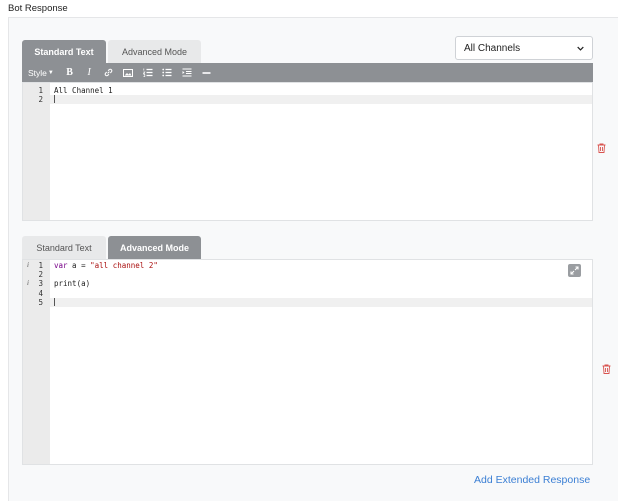 The image size is (618, 501). Describe the element at coordinates (83, 90) in the screenshot. I see `code-line: All Channel 1` at that location.